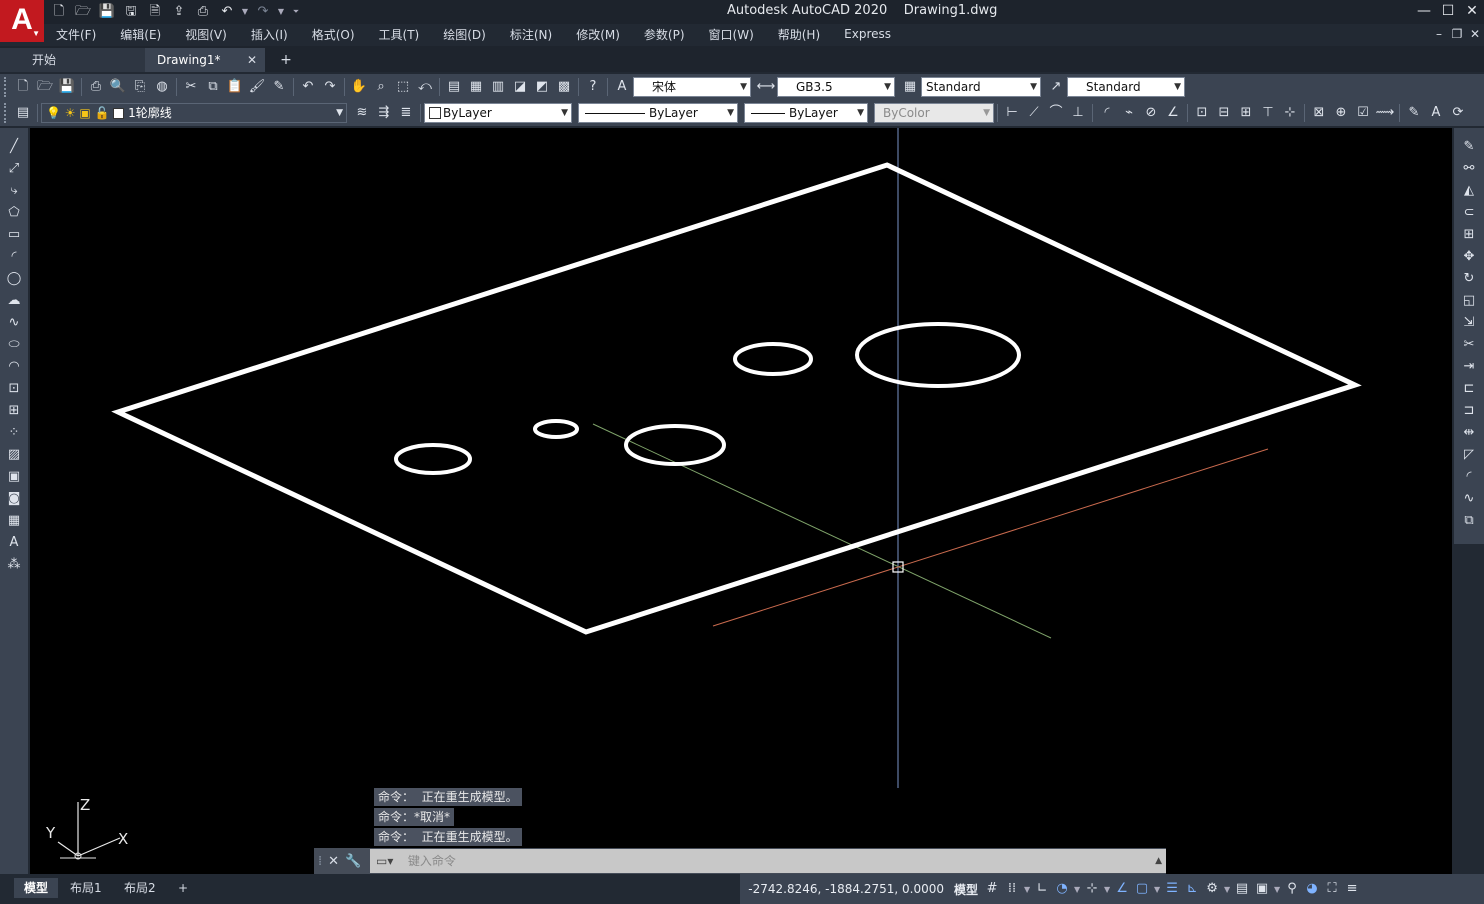 This screenshot has width=1484, height=904. I want to click on zoom-realtime-icon: ⌕, so click(381, 87).